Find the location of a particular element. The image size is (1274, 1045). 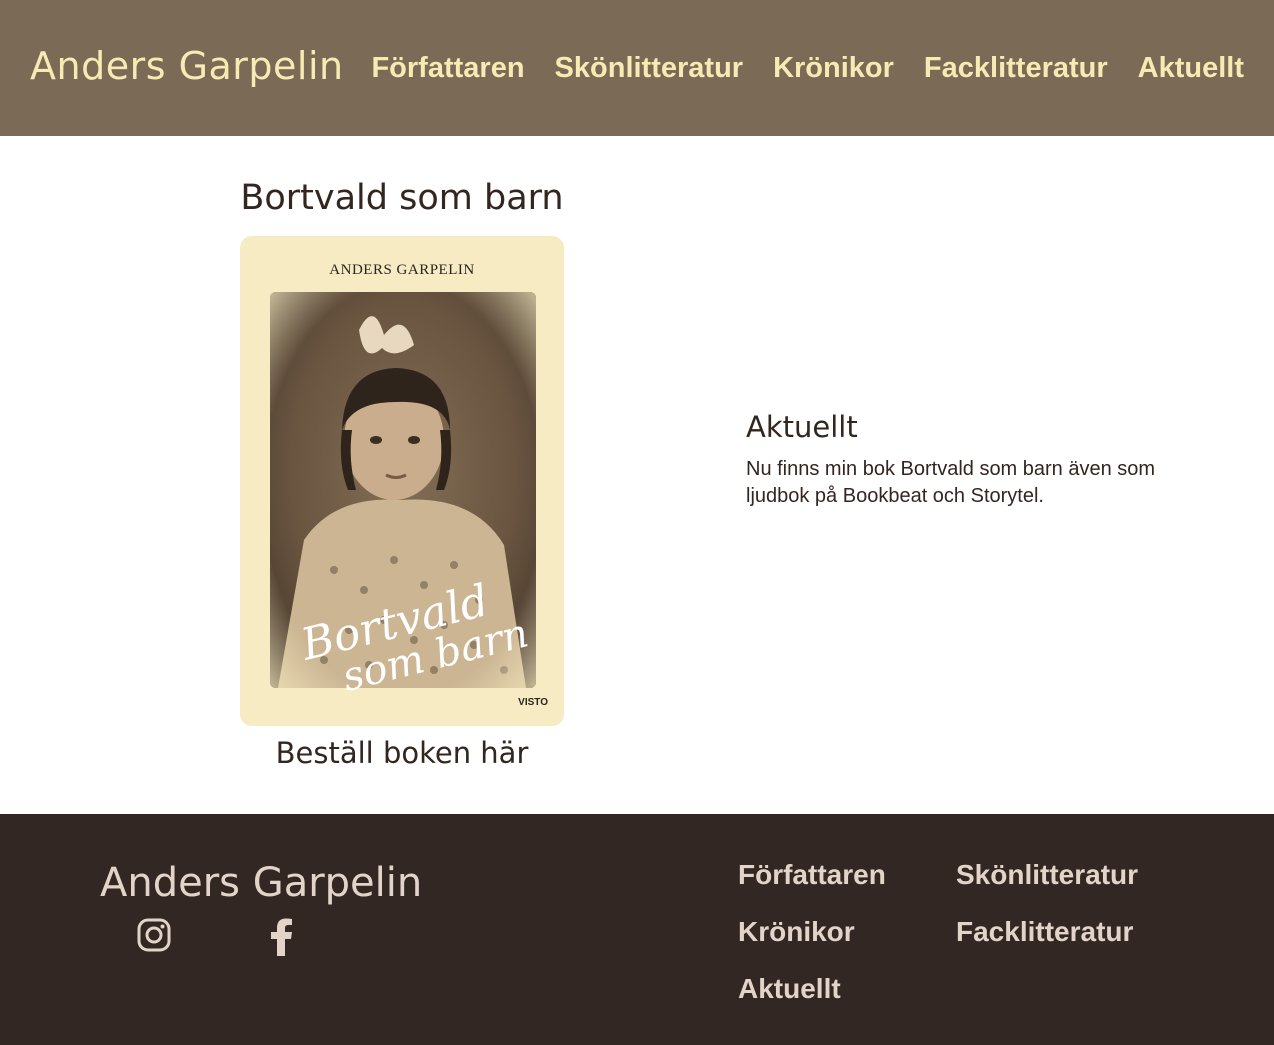

nav-forfattaren: Författaren is located at coordinates (447, 68).